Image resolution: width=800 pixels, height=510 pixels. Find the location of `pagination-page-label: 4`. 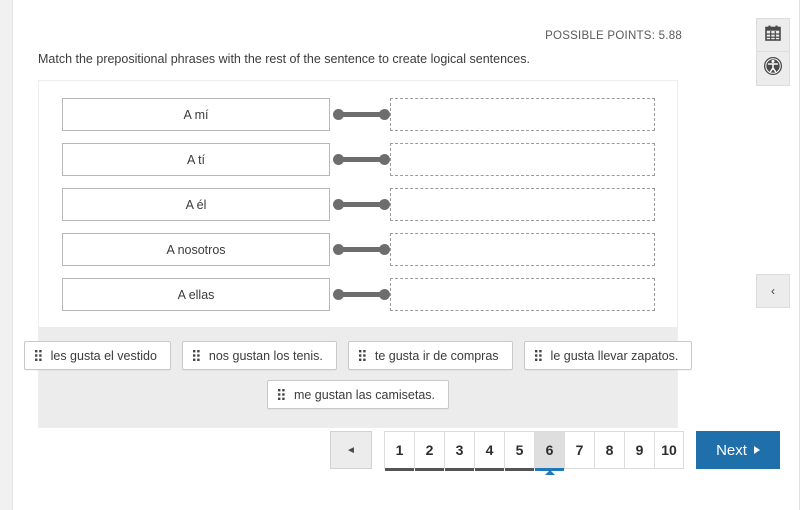

pagination-page-label: 4 is located at coordinates (489, 450).